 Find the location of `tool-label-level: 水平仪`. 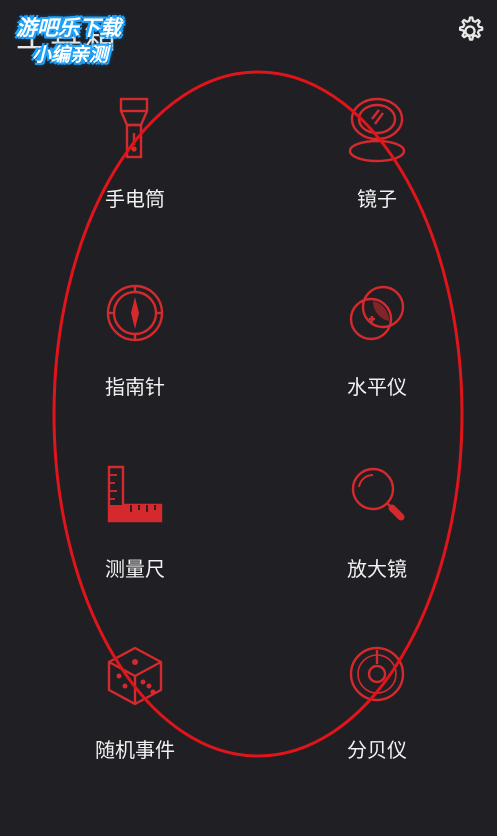

tool-label-level: 水平仪 is located at coordinates (377, 387).